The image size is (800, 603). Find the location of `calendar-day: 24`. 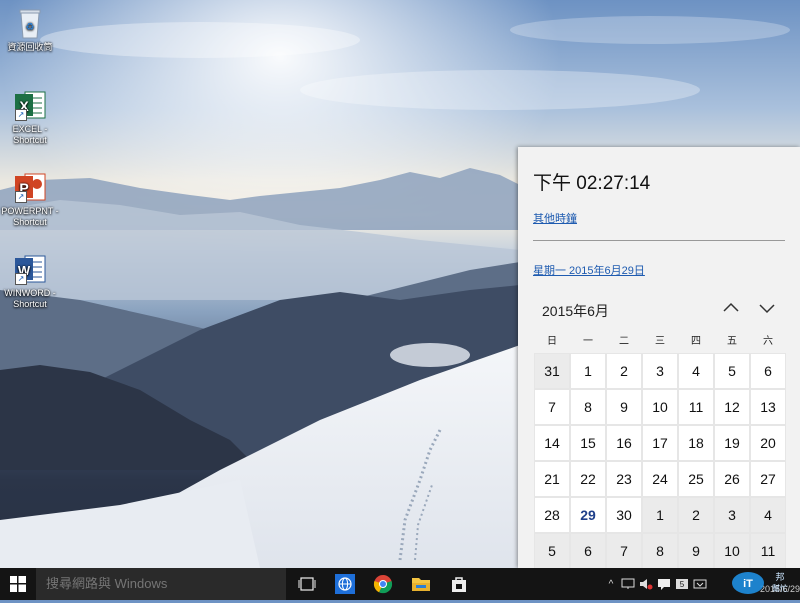

calendar-day: 24 is located at coordinates (660, 479).